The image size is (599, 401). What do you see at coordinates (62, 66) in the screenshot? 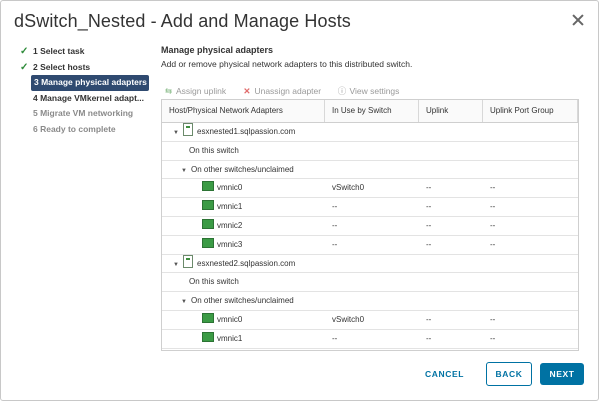
I see `step-label: 2 Select hosts` at bounding box center [62, 66].